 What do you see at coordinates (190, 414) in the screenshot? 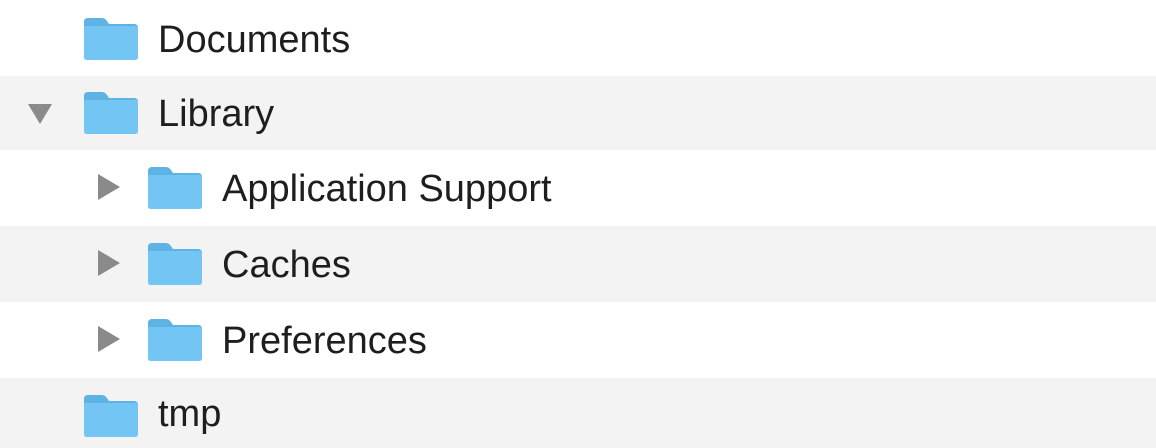
I see `tree-row-label: tmp` at bounding box center [190, 414].